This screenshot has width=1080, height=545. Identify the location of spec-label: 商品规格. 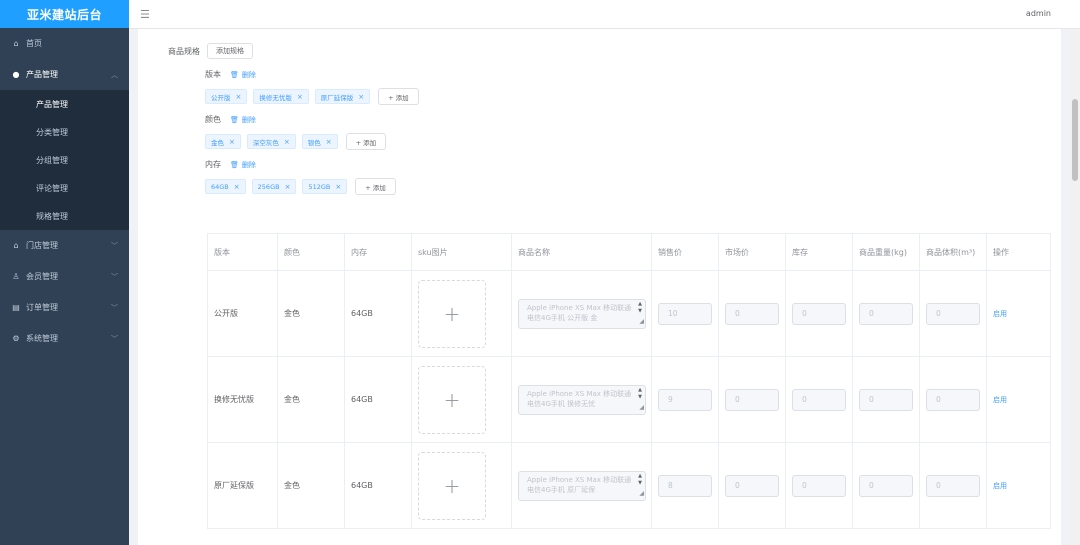
(184, 51).